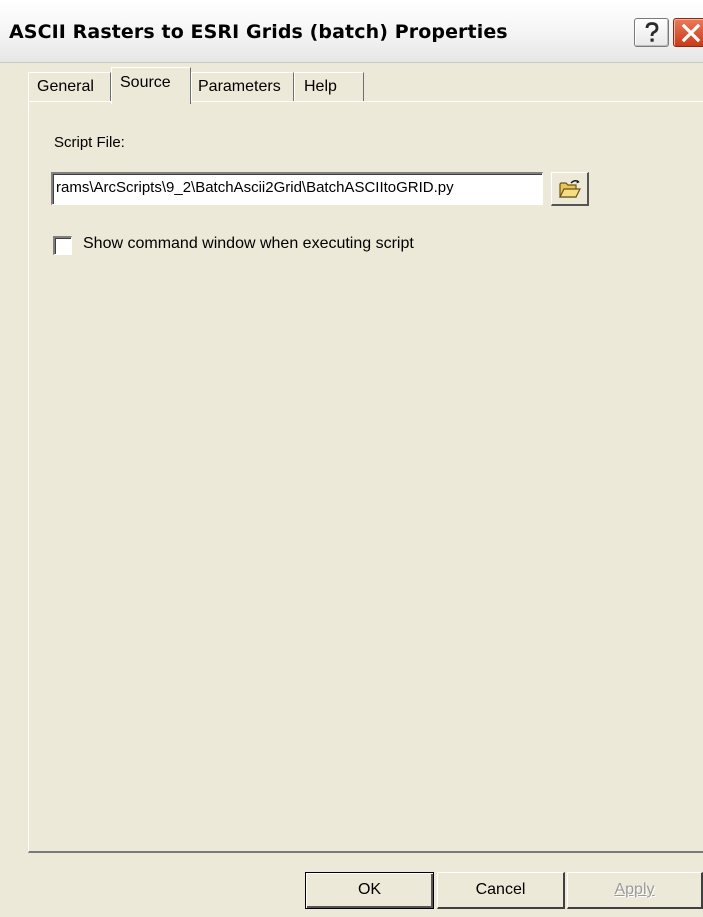 Image resolution: width=703 pixels, height=917 pixels. I want to click on ok-button: OK, so click(369, 890).